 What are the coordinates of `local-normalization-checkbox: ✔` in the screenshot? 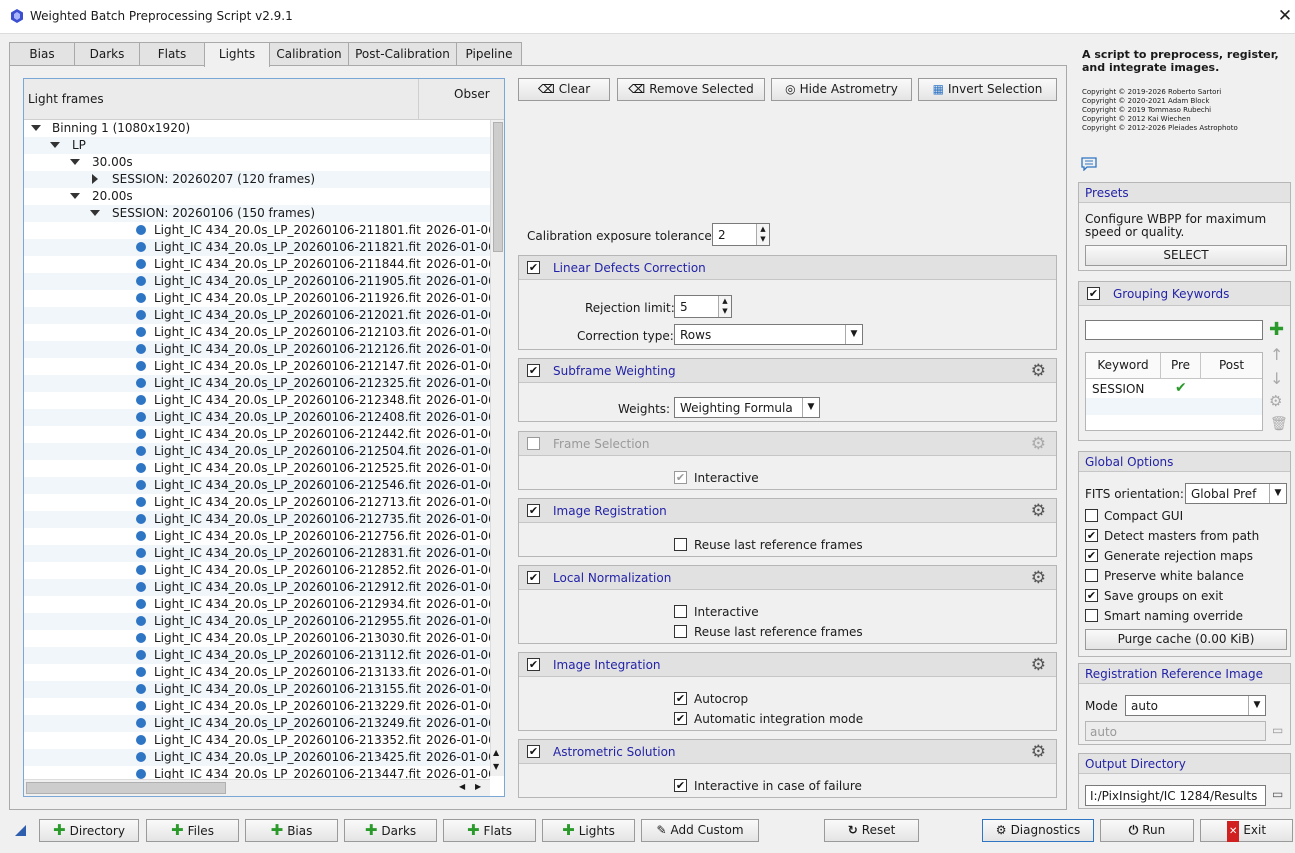 It's located at (533, 577).